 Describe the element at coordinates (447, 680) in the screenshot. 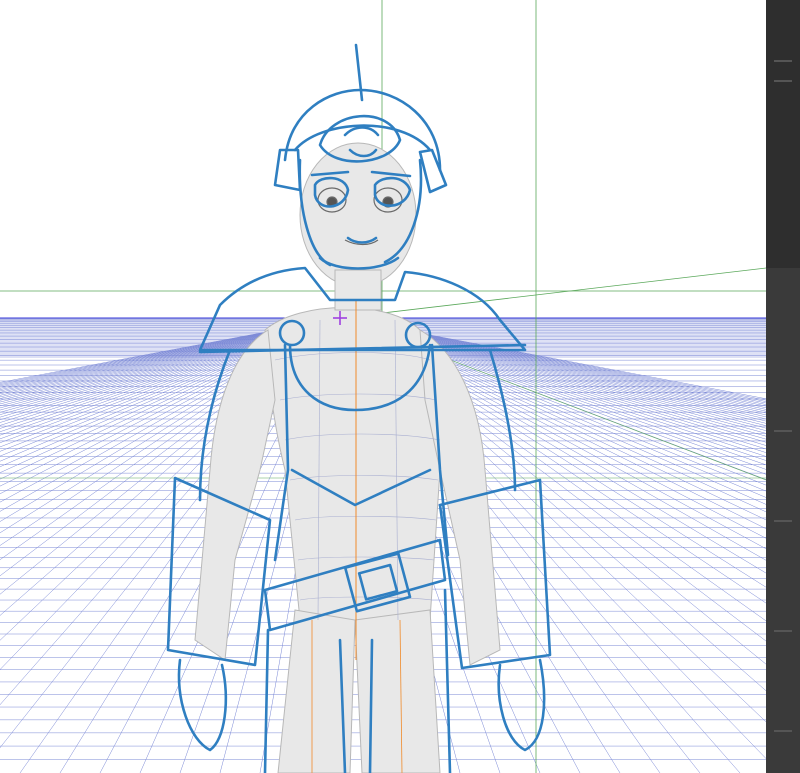

I see `sketch-leg-right` at that location.